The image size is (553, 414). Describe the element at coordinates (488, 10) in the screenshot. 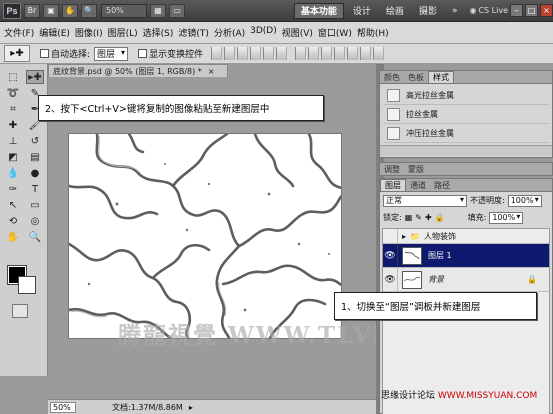

I see `cs-live: ◉ CS Live` at that location.